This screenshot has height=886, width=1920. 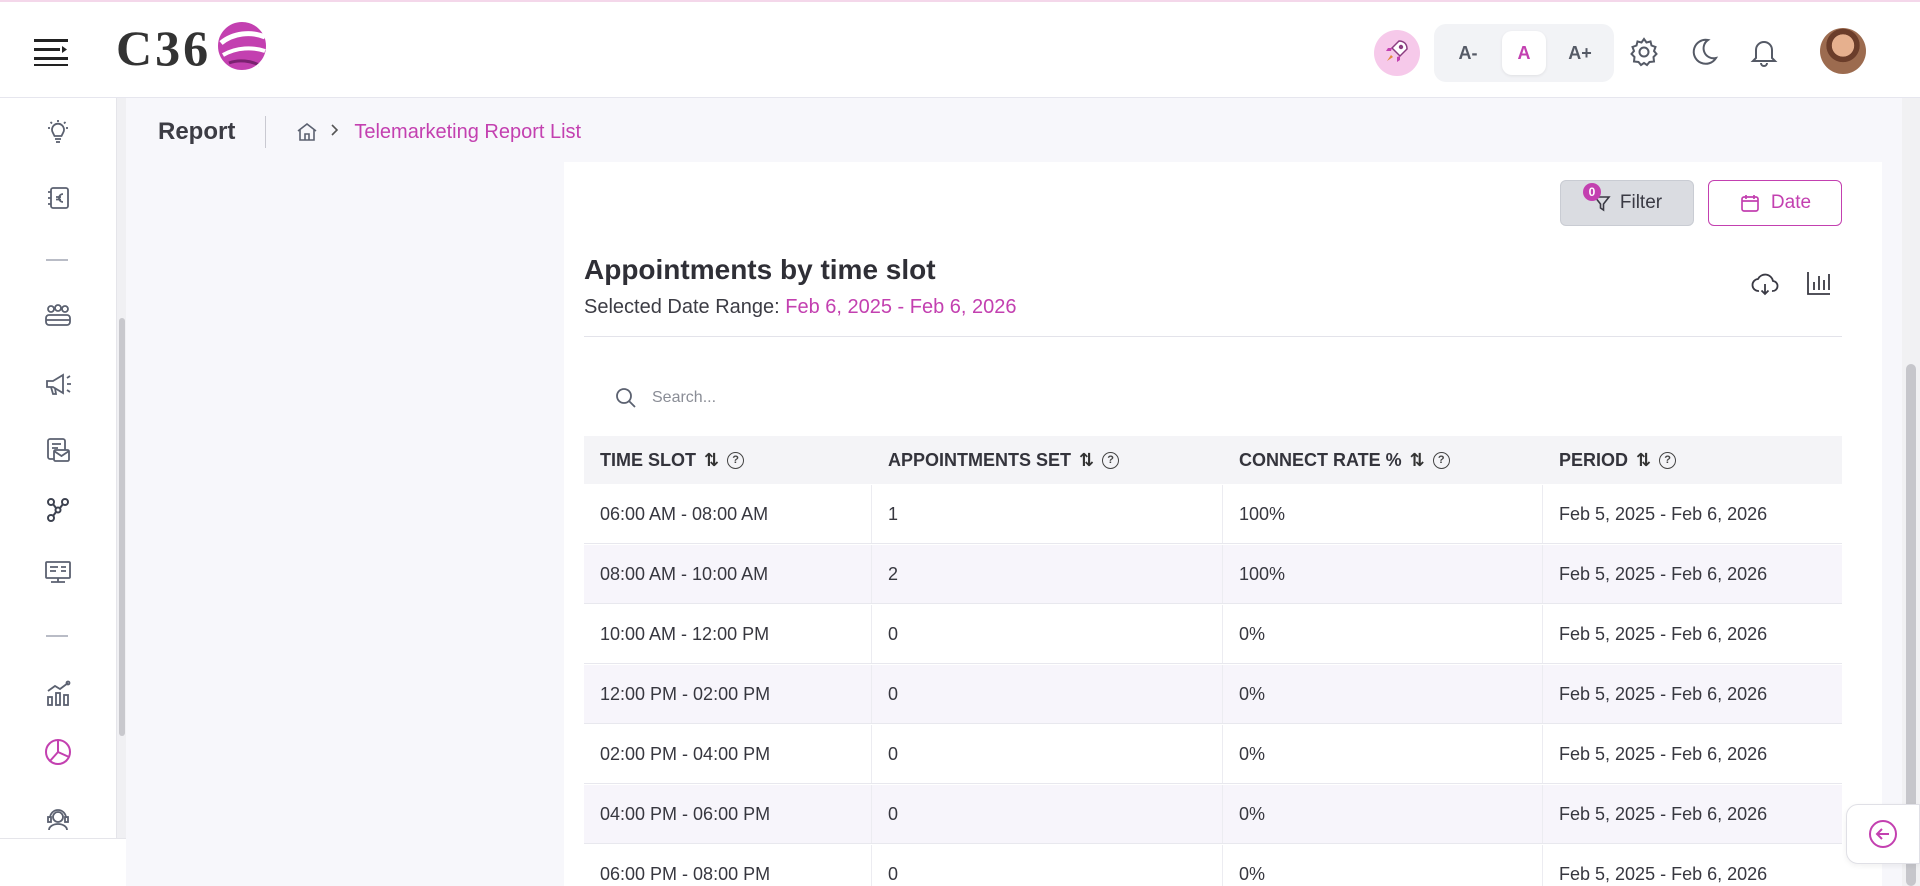 What do you see at coordinates (728, 865) in the screenshot?
I see `cell-time-slot: 06:00 PM - 08:00 PM` at bounding box center [728, 865].